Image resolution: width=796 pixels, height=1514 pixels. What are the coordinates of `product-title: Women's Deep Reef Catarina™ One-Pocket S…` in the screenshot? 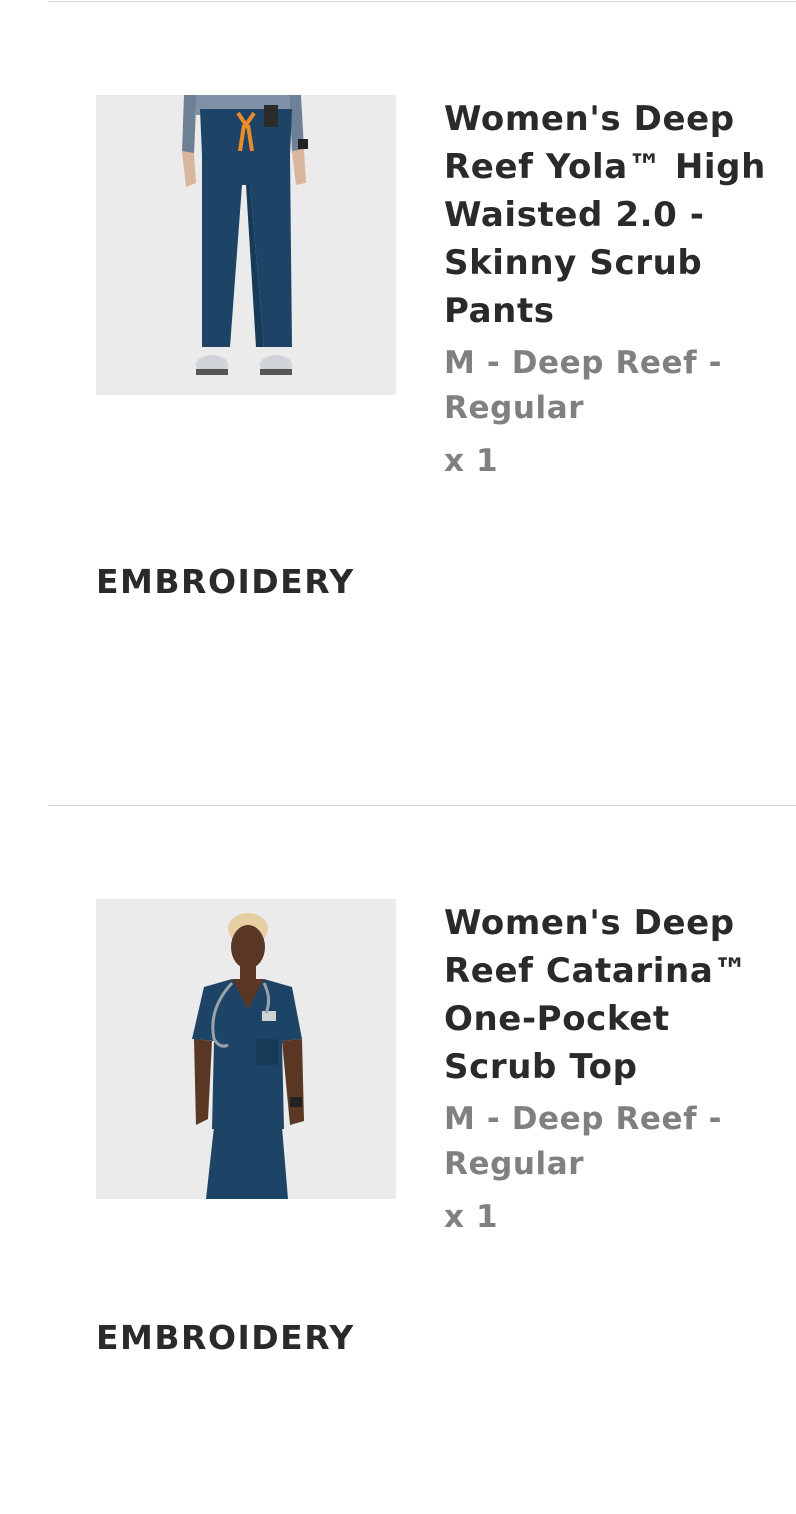 It's located at (614, 995).